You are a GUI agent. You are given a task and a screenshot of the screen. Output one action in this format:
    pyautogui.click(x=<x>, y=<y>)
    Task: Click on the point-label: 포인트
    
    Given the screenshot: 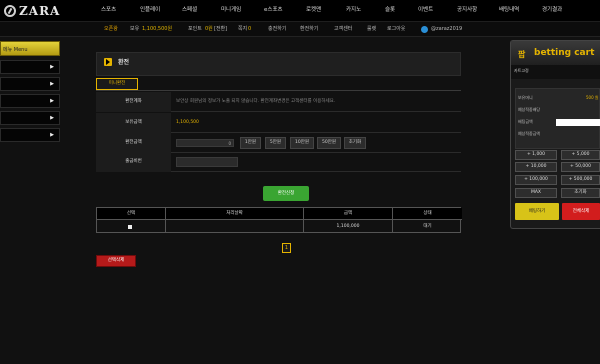 What is the action you would take?
    pyautogui.click(x=195, y=29)
    